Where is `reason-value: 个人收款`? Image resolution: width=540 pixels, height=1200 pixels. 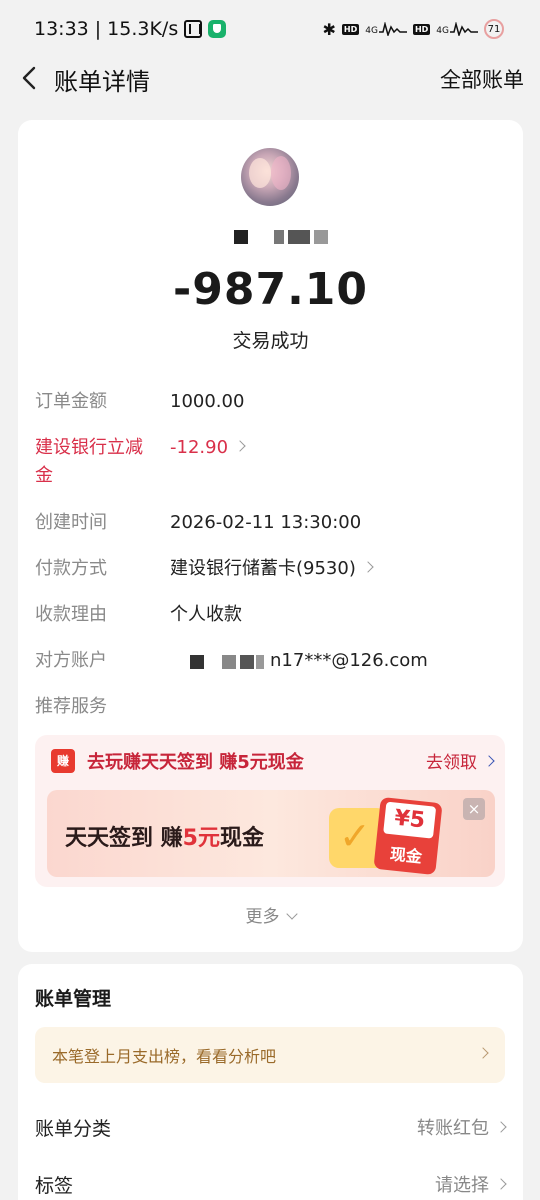 reason-value: 个人收款 is located at coordinates (206, 614).